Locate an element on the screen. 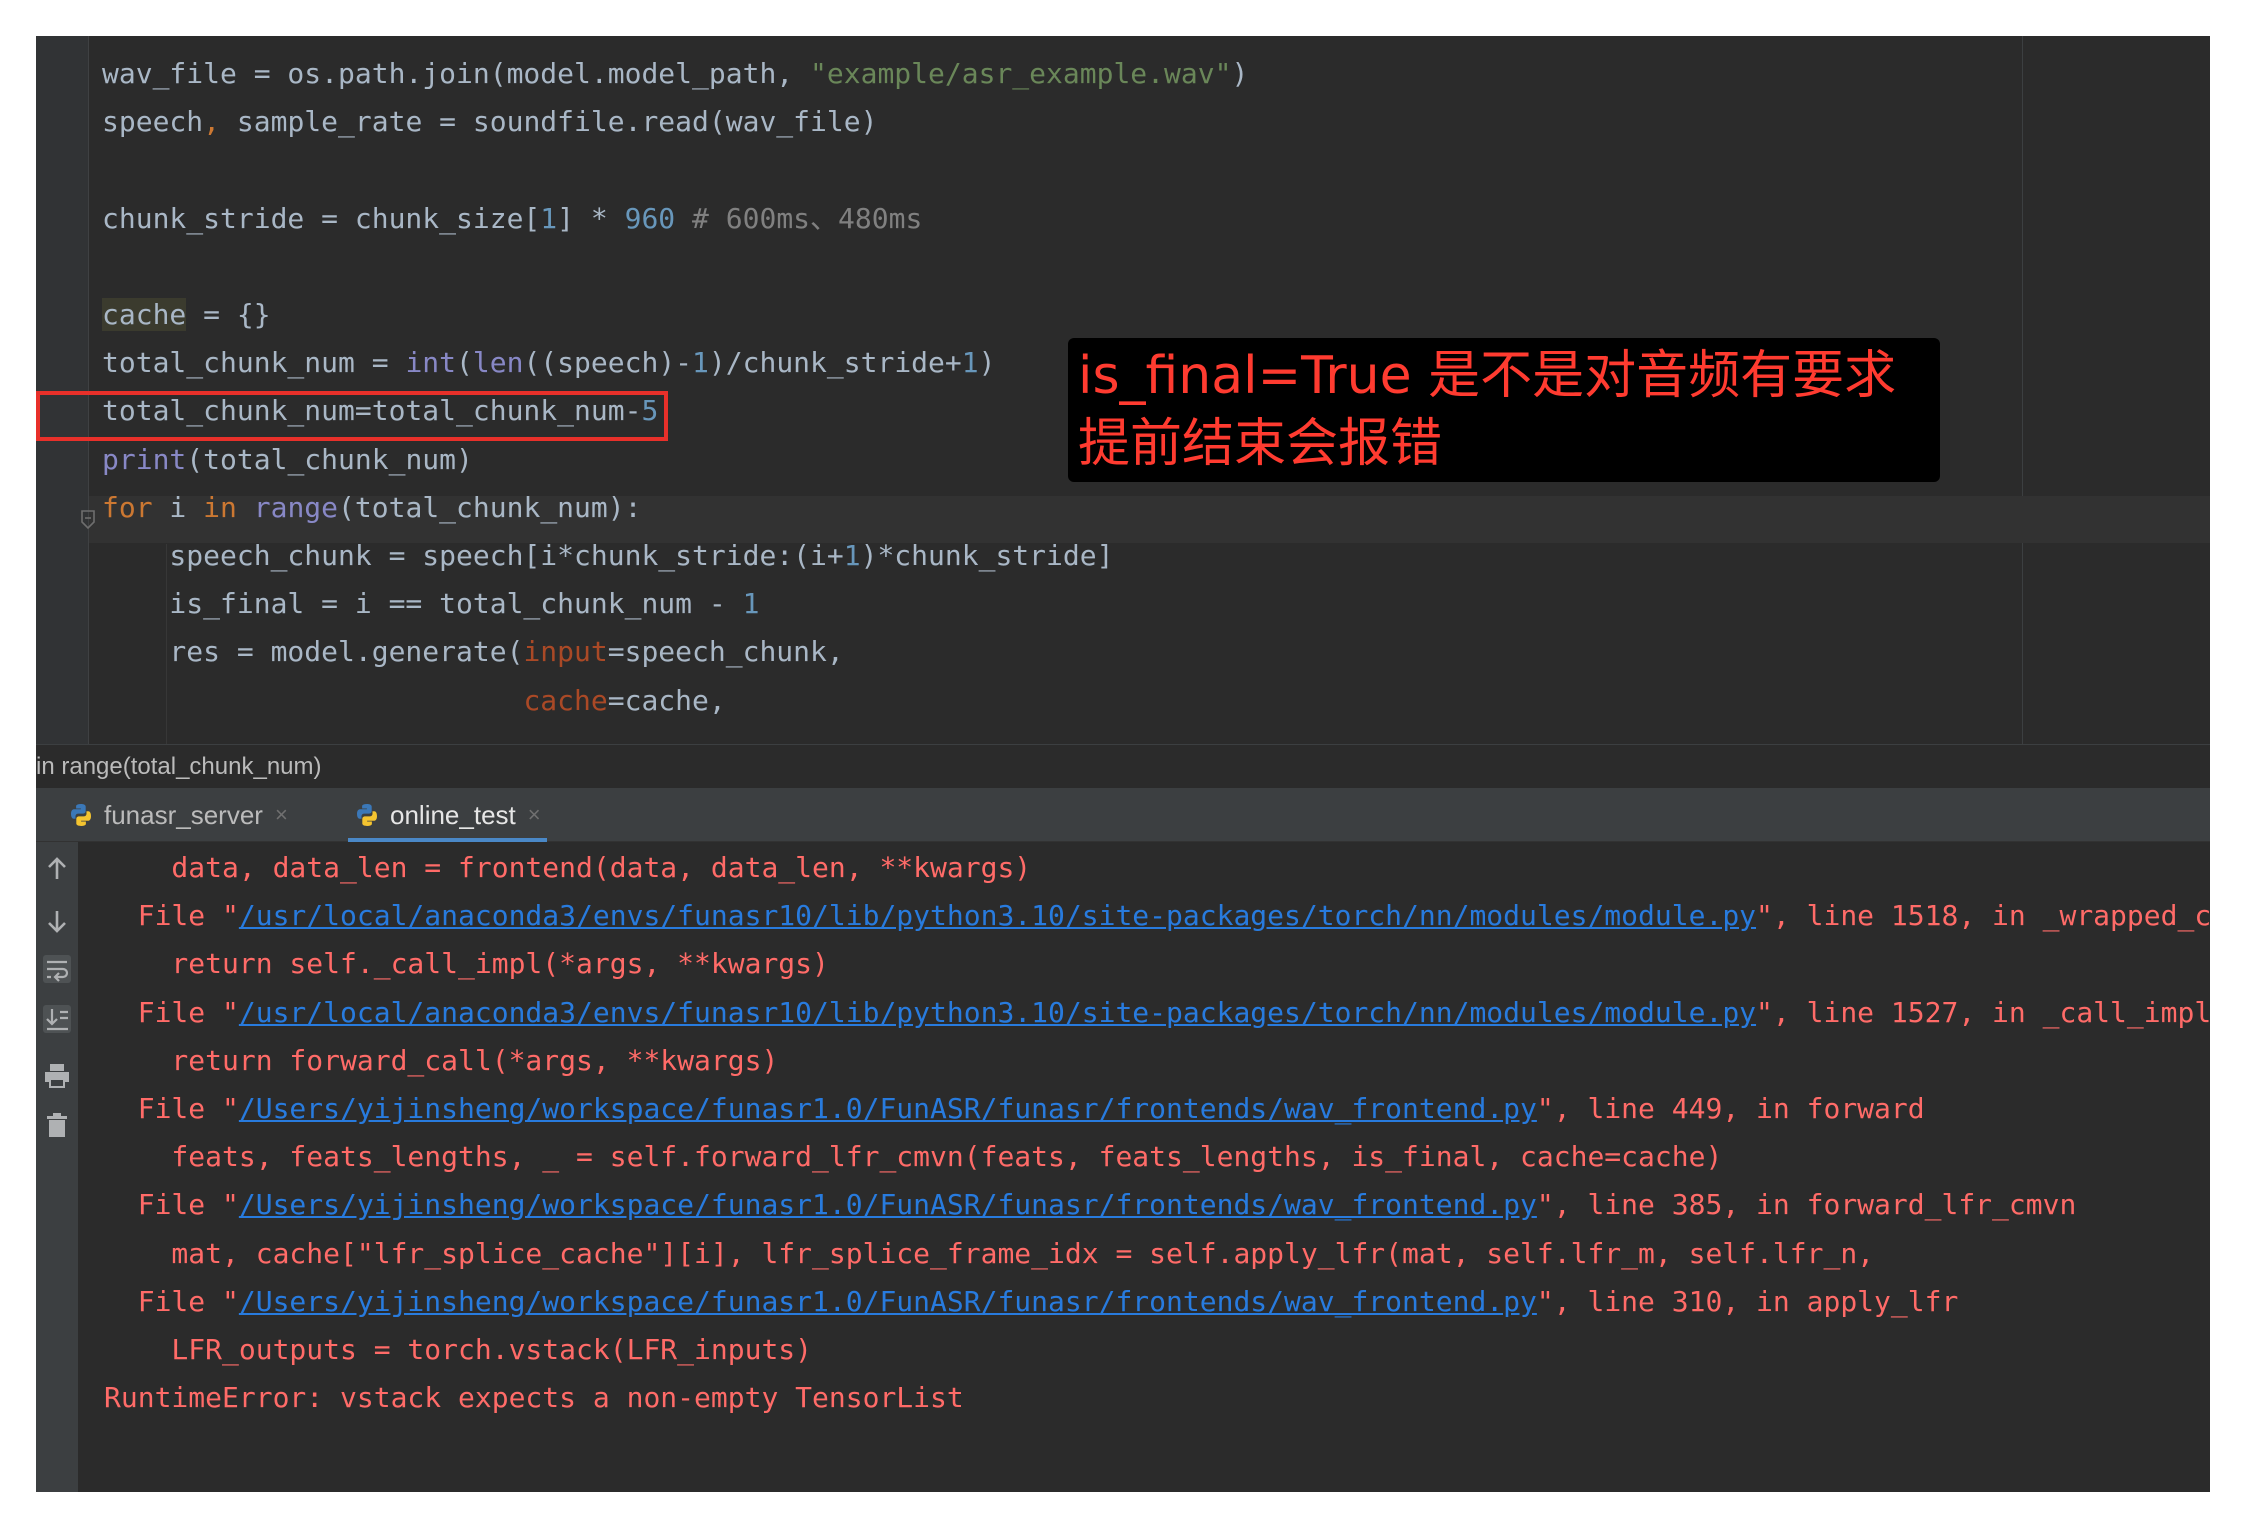 The image size is (2246, 1528). arrow-down-icon is located at coordinates (57, 921).